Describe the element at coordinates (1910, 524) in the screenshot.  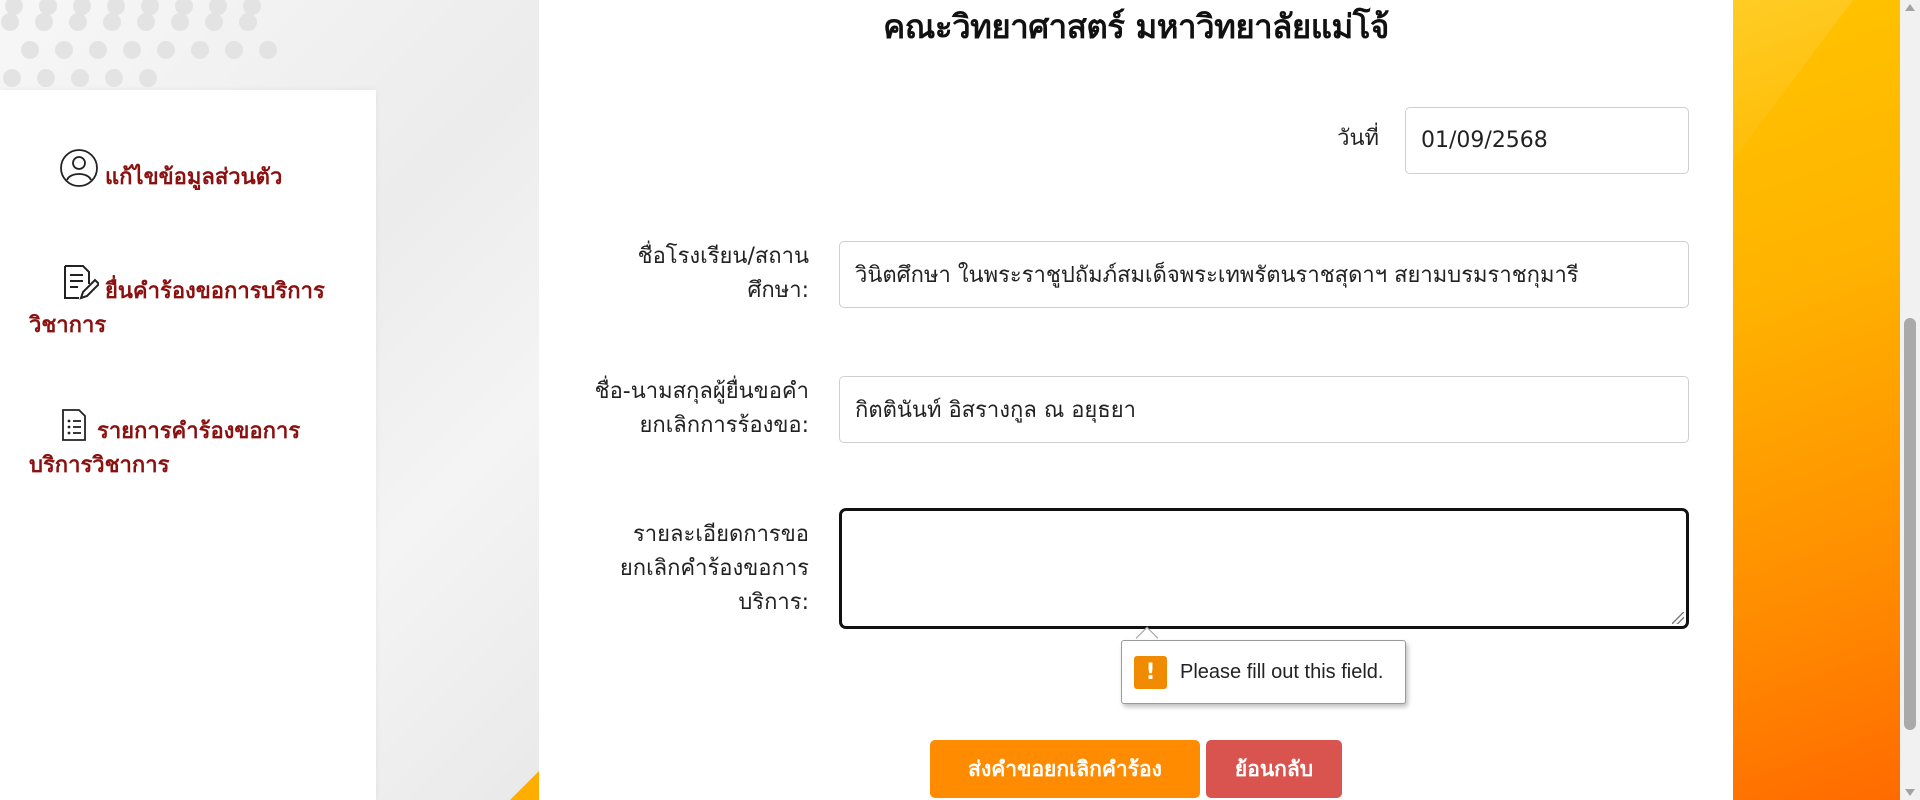
I see `scroll-thumb` at that location.